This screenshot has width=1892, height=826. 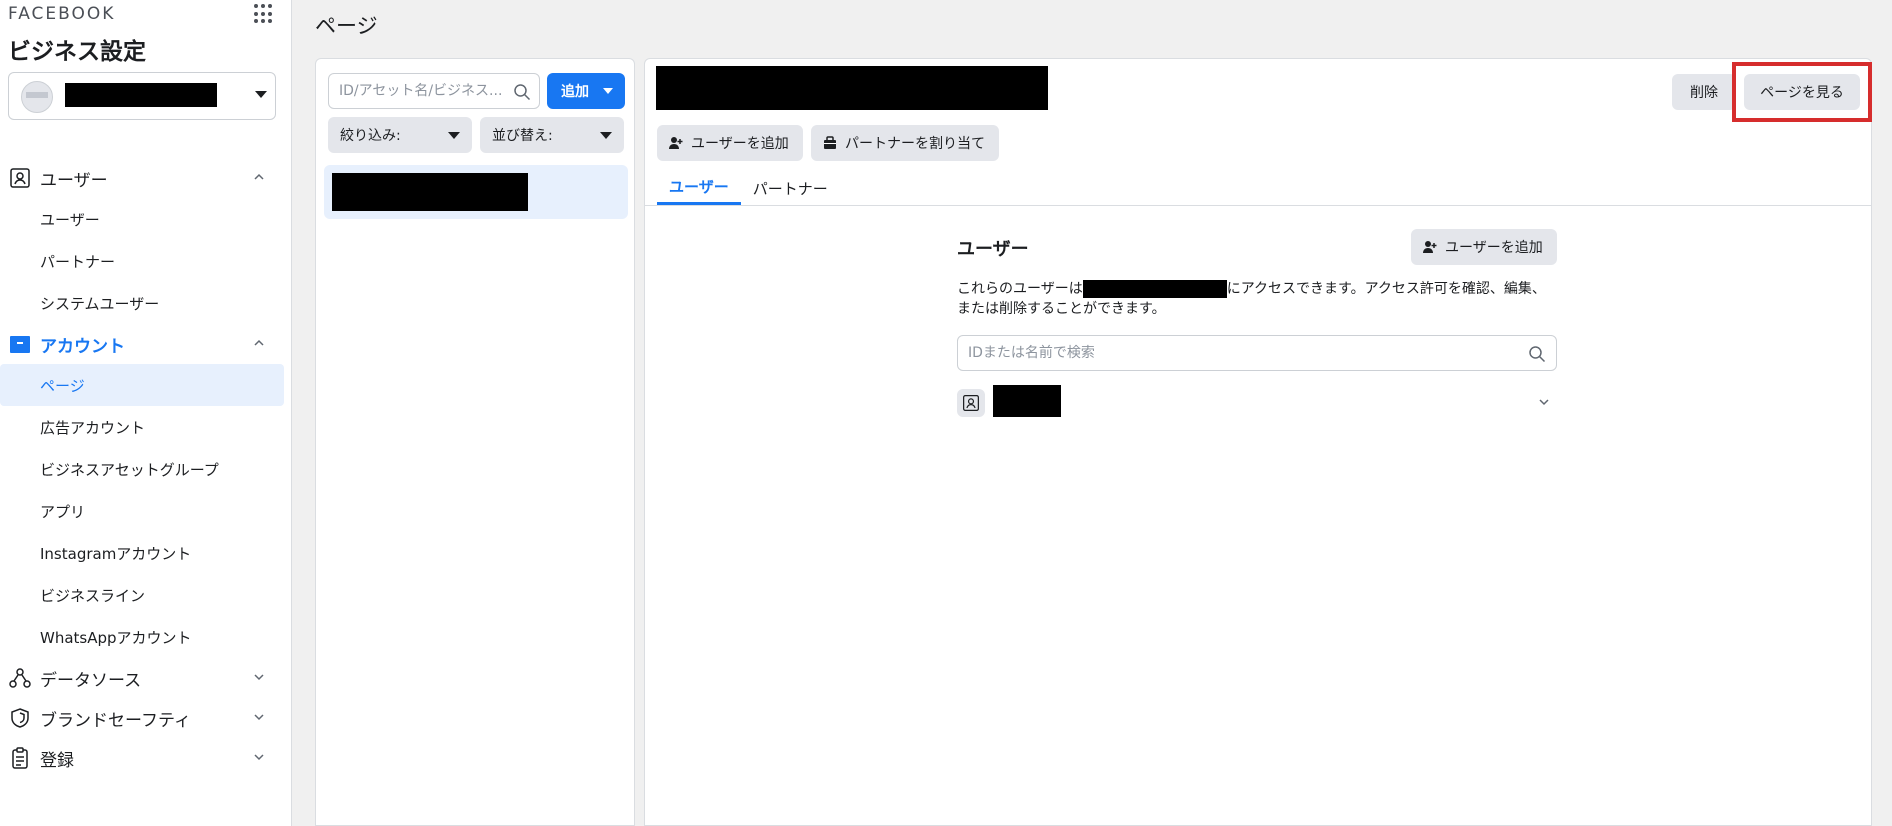 I want to click on sidebar-item-whatsapp-accounts: WhatsAppアカウント, so click(x=145, y=637).